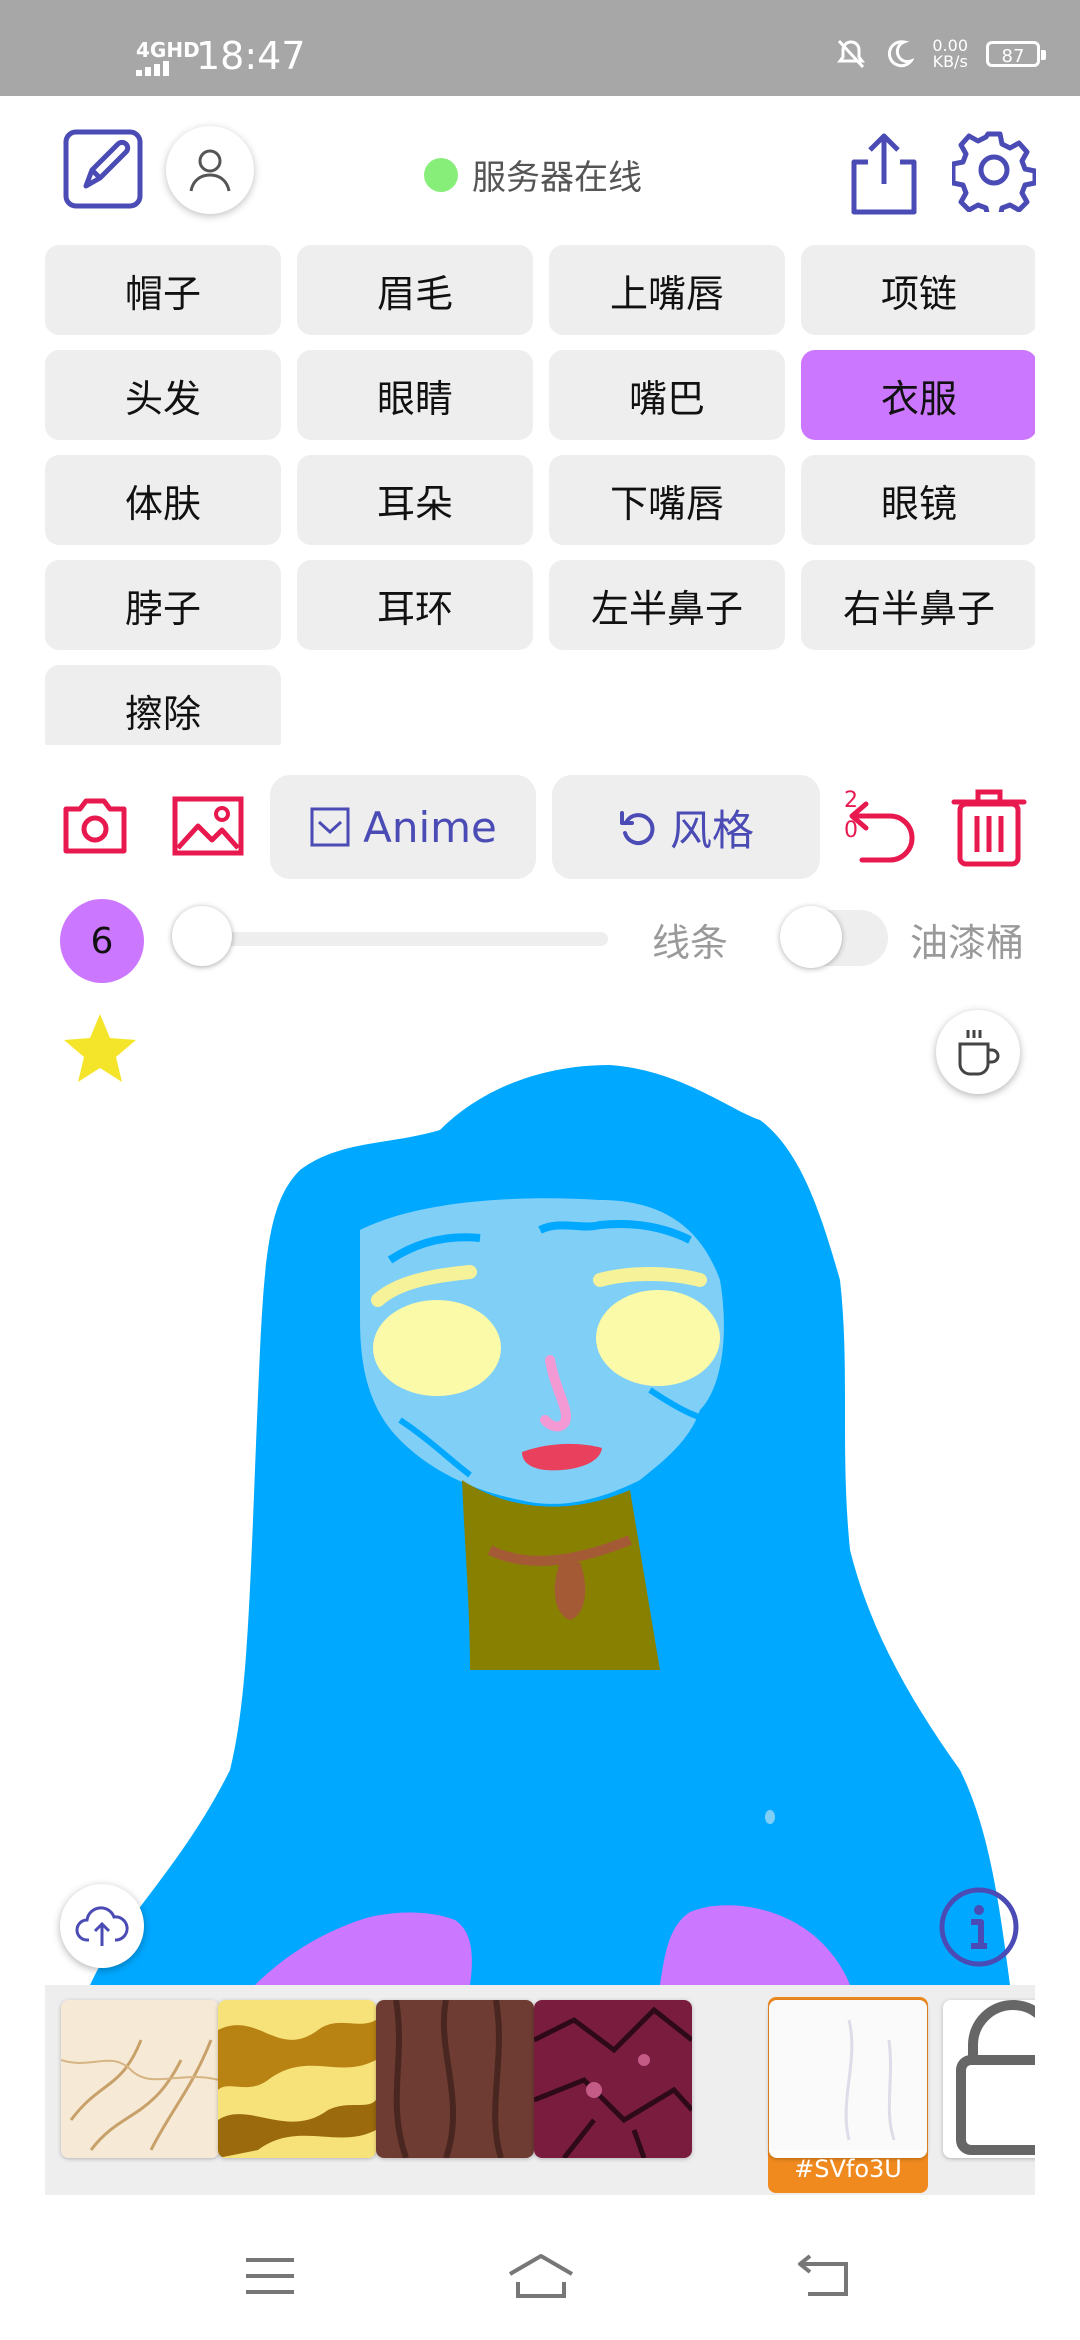  What do you see at coordinates (163, 500) in the screenshot?
I see `part-chip: 体肤` at bounding box center [163, 500].